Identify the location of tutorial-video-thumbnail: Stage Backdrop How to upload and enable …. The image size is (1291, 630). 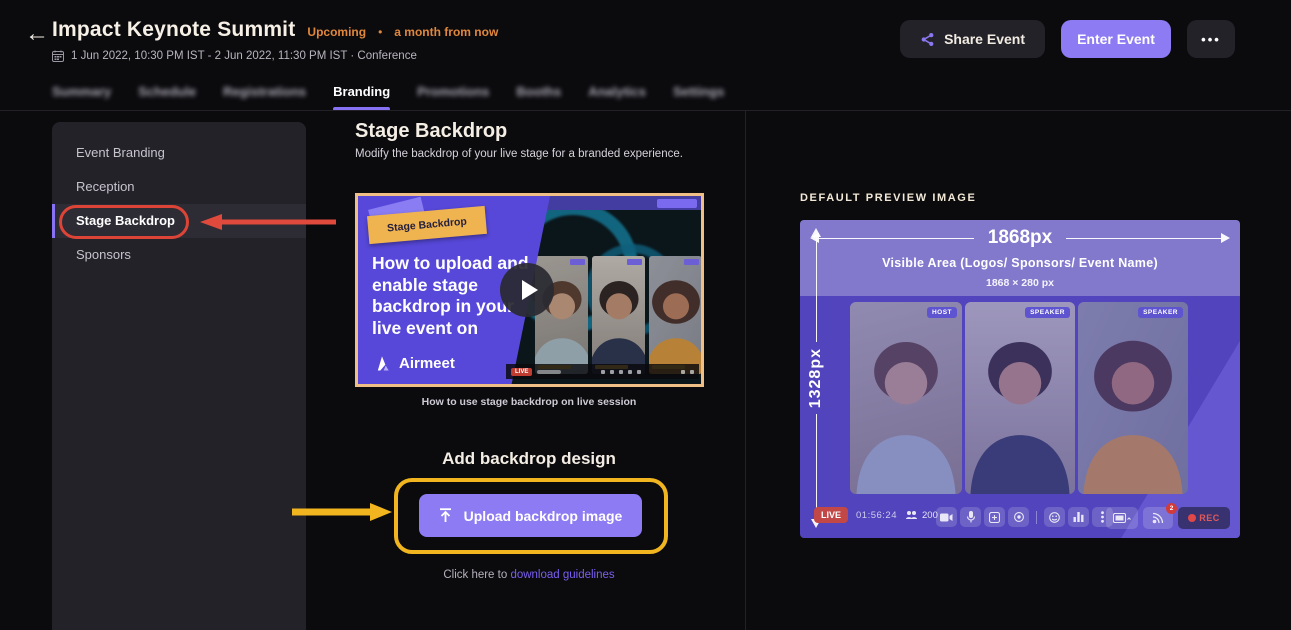
(529, 290).